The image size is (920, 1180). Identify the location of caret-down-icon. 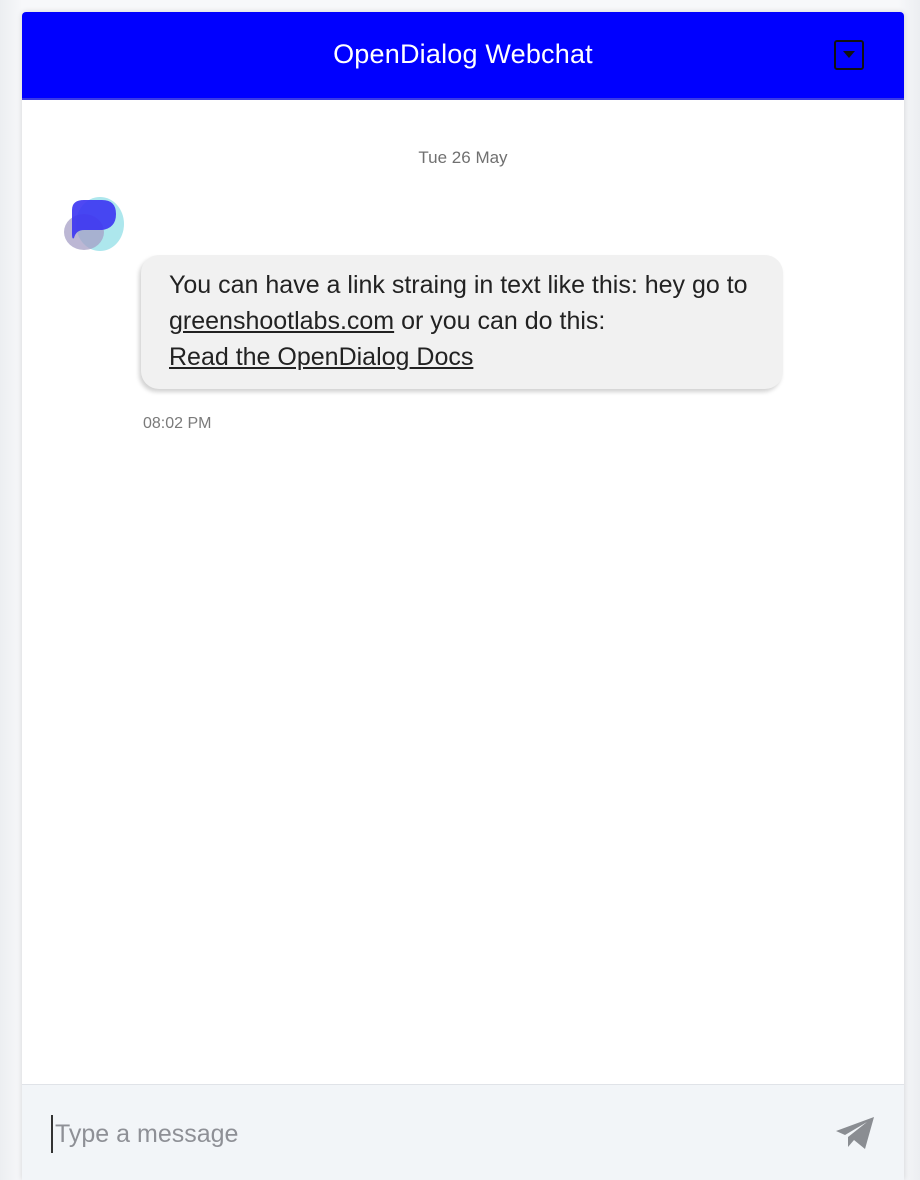
(849, 54).